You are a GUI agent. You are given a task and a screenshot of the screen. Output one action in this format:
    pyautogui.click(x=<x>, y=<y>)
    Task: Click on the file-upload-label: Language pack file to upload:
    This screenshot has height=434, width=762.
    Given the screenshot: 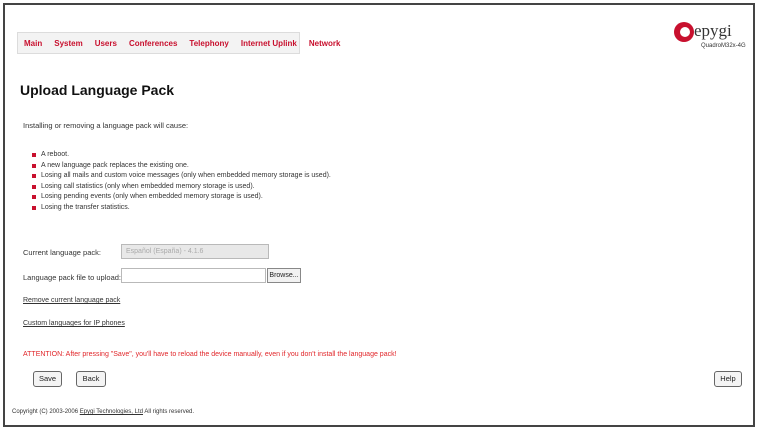 What is the action you would take?
    pyautogui.click(x=72, y=277)
    